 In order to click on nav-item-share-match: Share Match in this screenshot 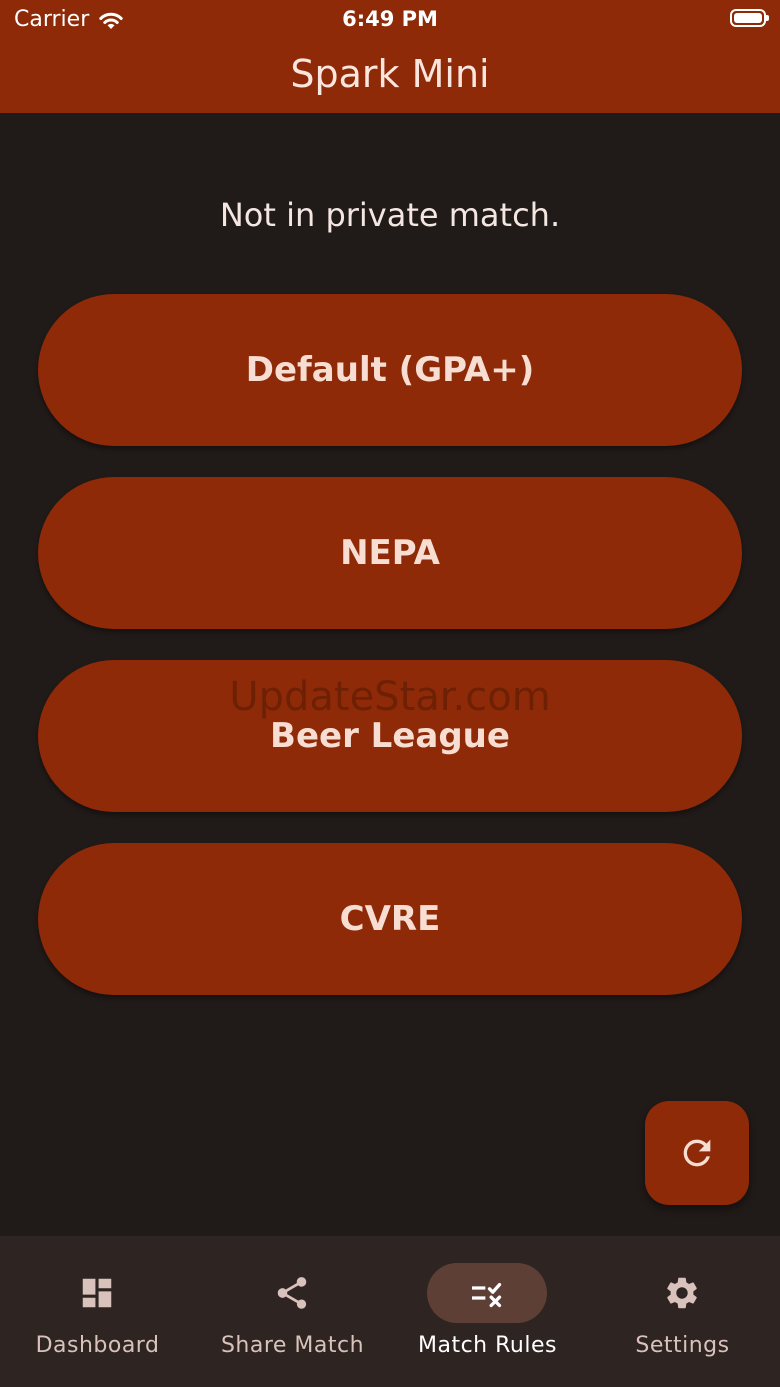, I will do `click(292, 1311)`.